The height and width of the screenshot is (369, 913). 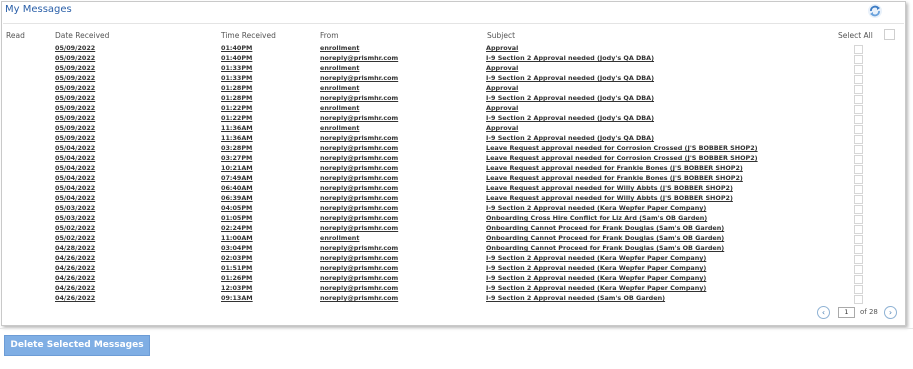 I want to click on column-time-received: Time Received, so click(x=248, y=35).